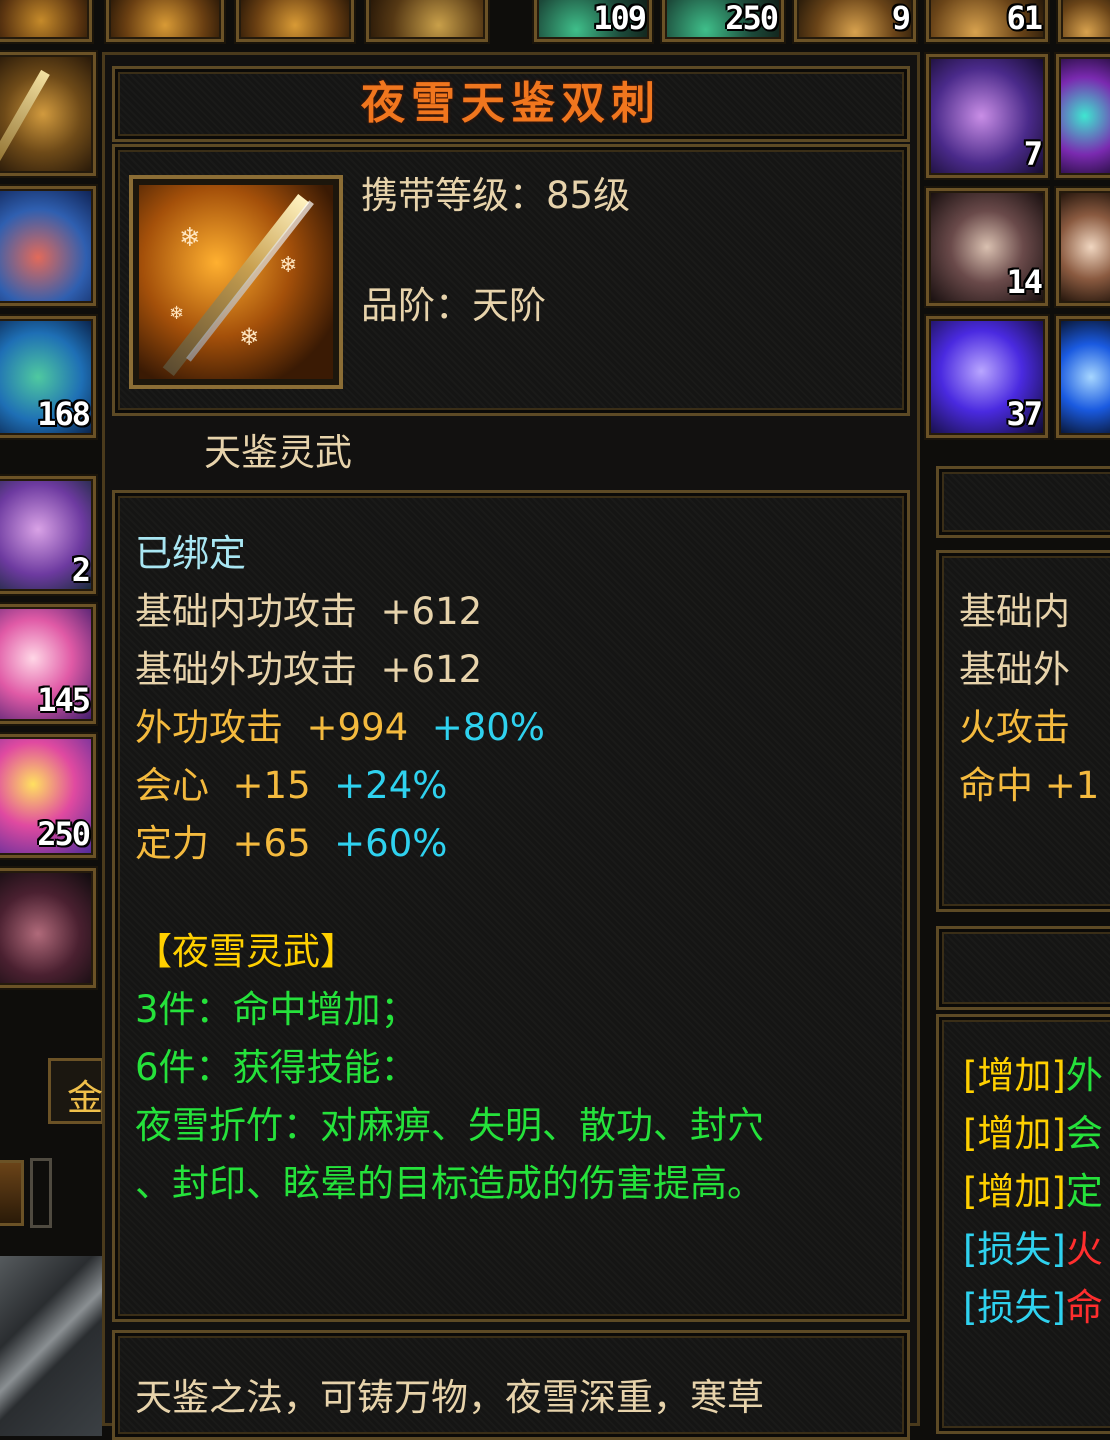 This screenshot has height=1440, width=1110. I want to click on compare-stats-box: 基础内 基础外 火攻击 命中 +1, so click(1023, 731).